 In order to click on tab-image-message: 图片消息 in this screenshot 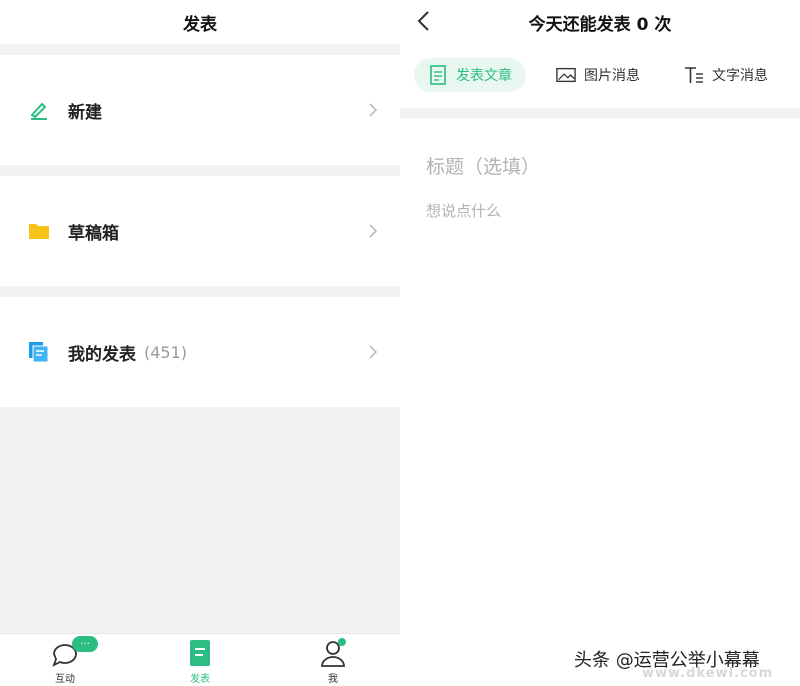, I will do `click(598, 75)`.